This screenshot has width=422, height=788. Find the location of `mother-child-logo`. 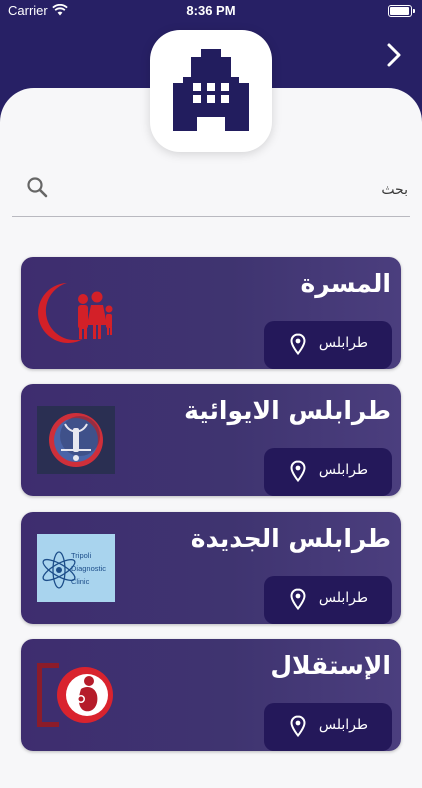

mother-child-logo is located at coordinates (76, 695).